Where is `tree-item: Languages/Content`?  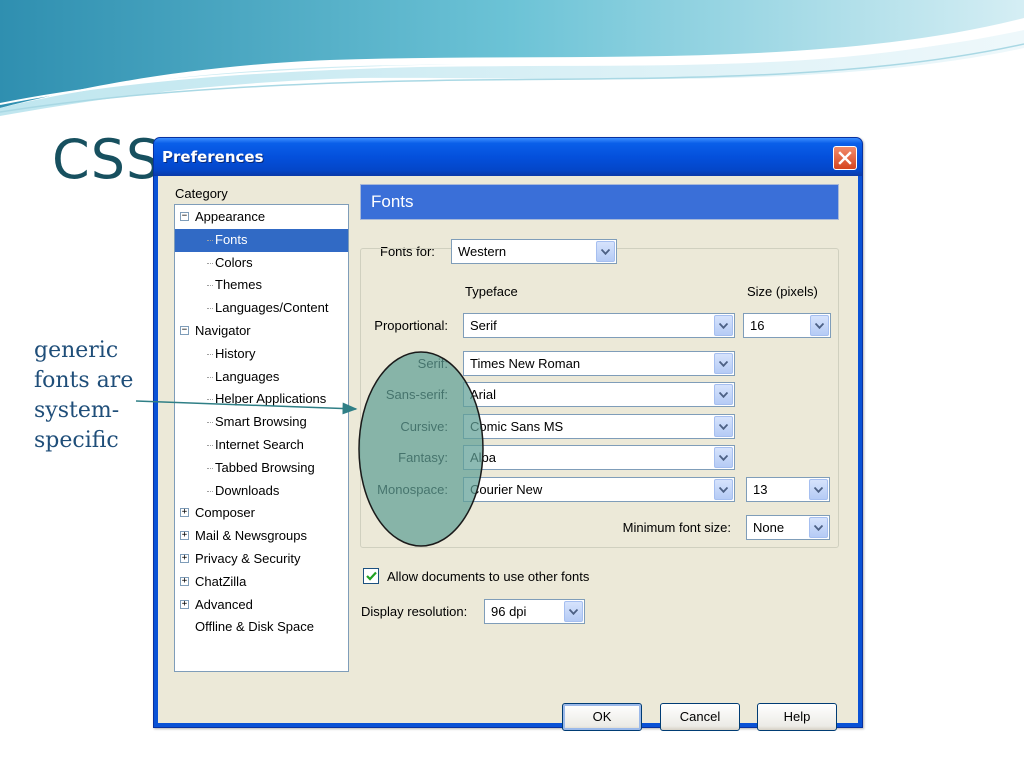
tree-item: Languages/Content is located at coordinates (261, 308).